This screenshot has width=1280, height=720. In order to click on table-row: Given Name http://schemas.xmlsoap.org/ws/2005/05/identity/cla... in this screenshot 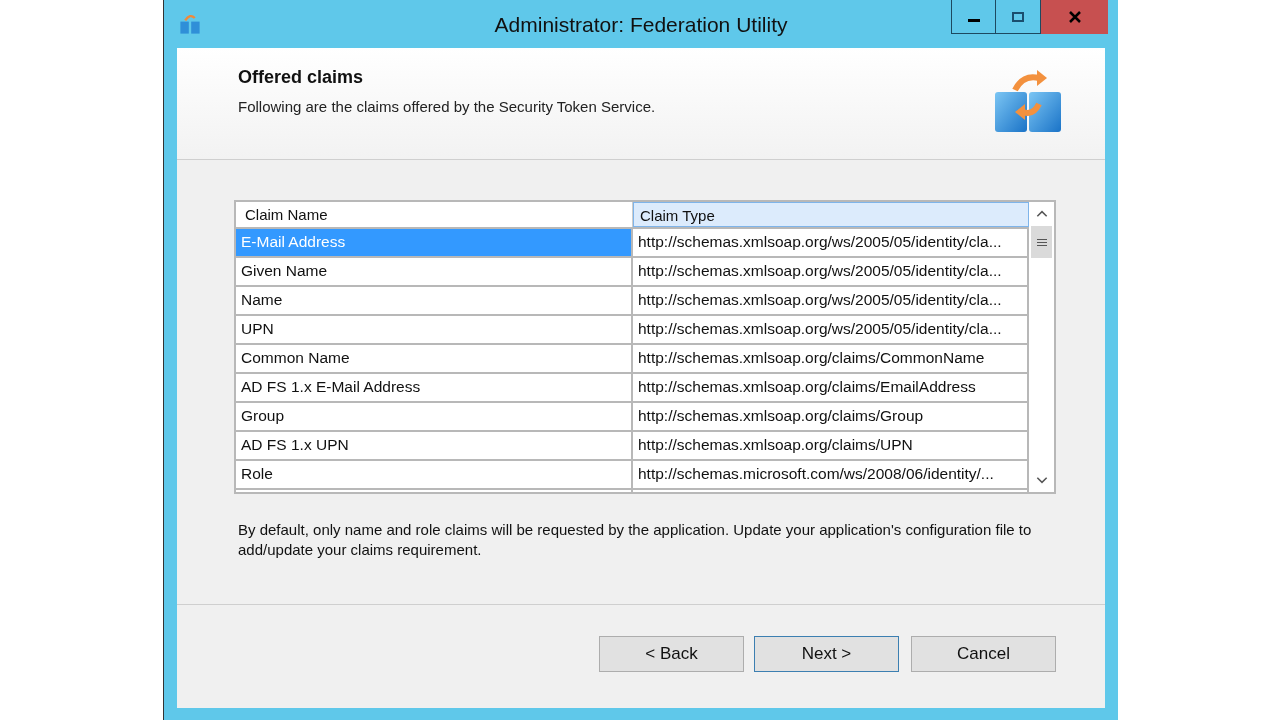, I will do `click(632, 270)`.